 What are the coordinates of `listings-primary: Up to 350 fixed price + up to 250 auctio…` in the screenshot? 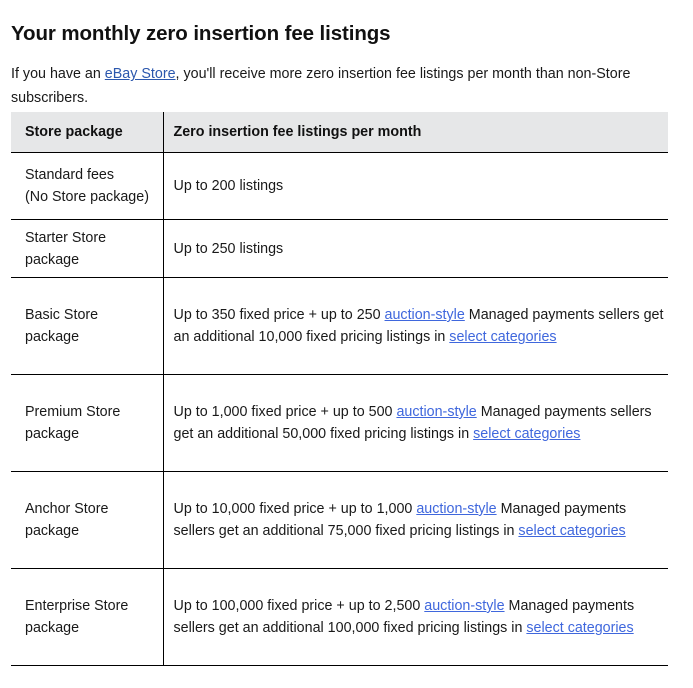 It's located at (319, 315).